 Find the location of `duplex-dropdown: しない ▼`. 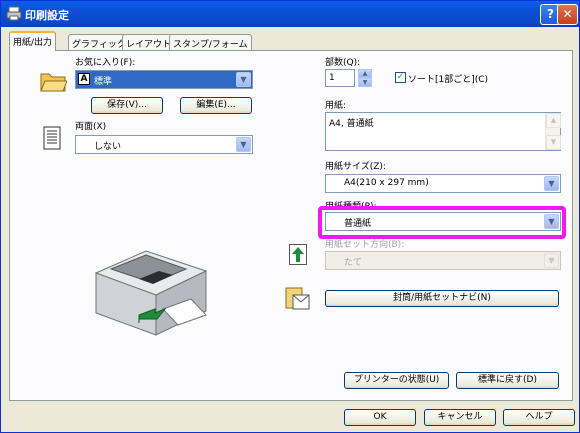

duplex-dropdown: しない ▼ is located at coordinates (164, 144).